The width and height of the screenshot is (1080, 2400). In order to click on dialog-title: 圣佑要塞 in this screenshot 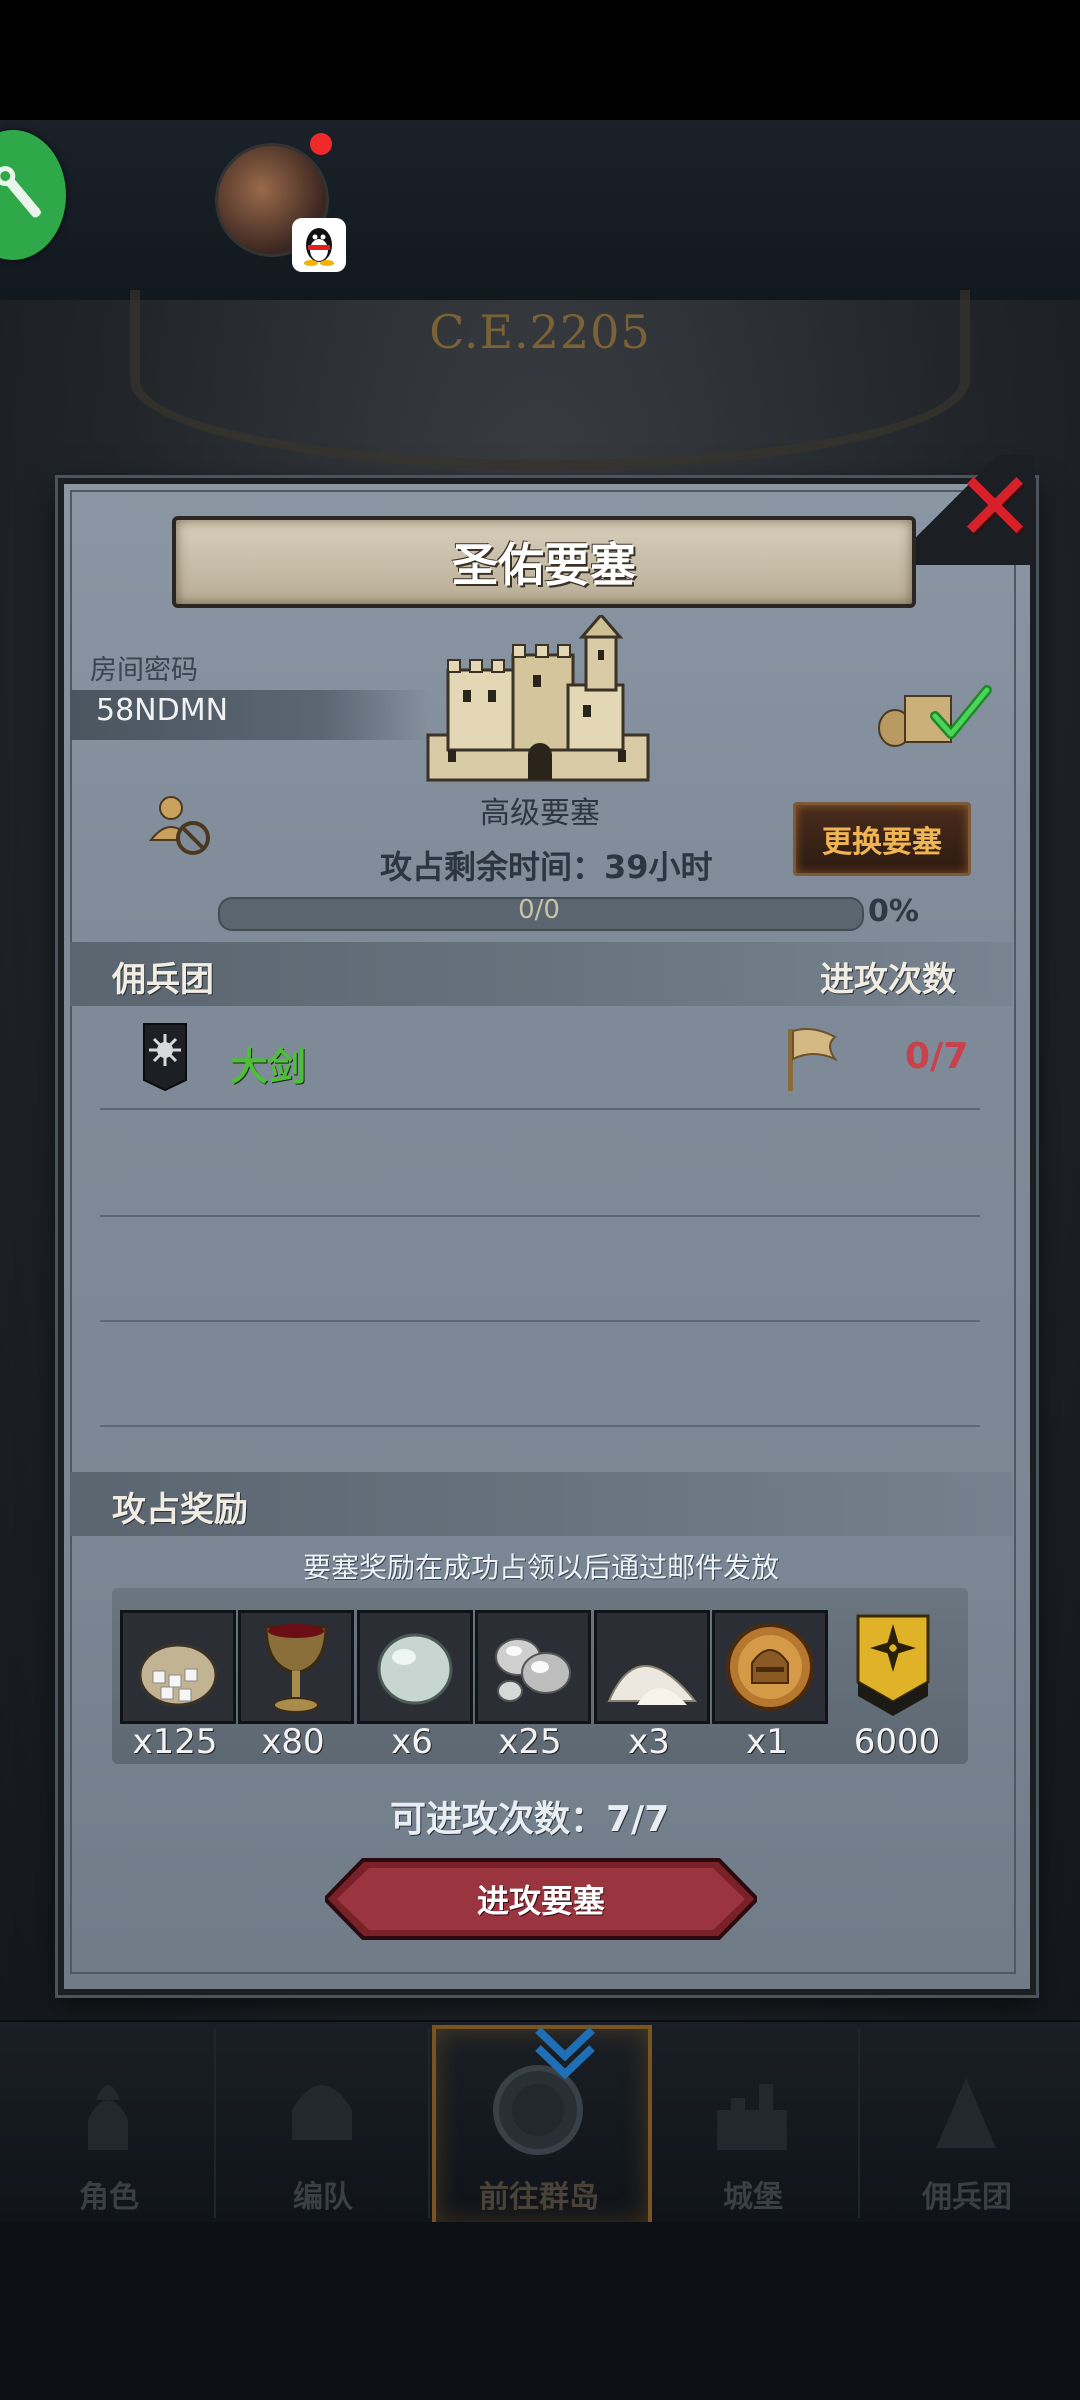, I will do `click(544, 565)`.